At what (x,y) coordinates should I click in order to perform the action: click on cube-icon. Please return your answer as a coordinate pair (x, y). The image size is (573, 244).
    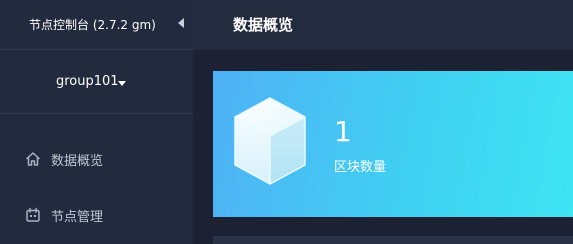
    Looking at the image, I should click on (270, 141).